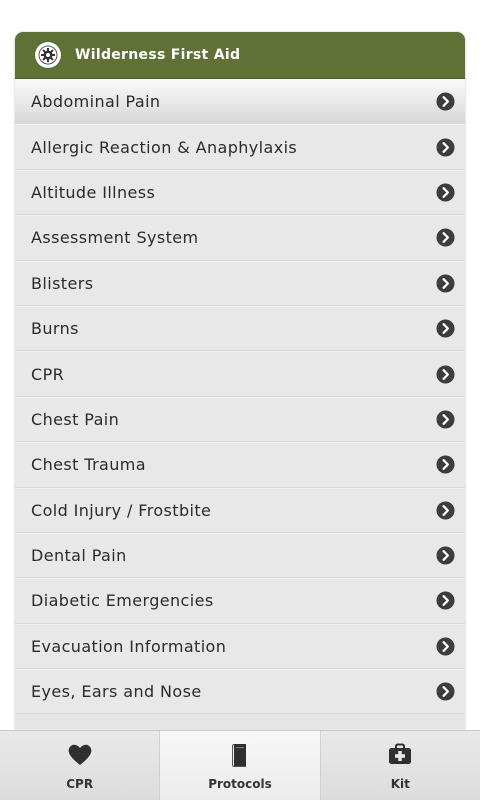 This screenshot has width=480, height=800. Describe the element at coordinates (400, 784) in the screenshot. I see `tab-label: Kit` at that location.